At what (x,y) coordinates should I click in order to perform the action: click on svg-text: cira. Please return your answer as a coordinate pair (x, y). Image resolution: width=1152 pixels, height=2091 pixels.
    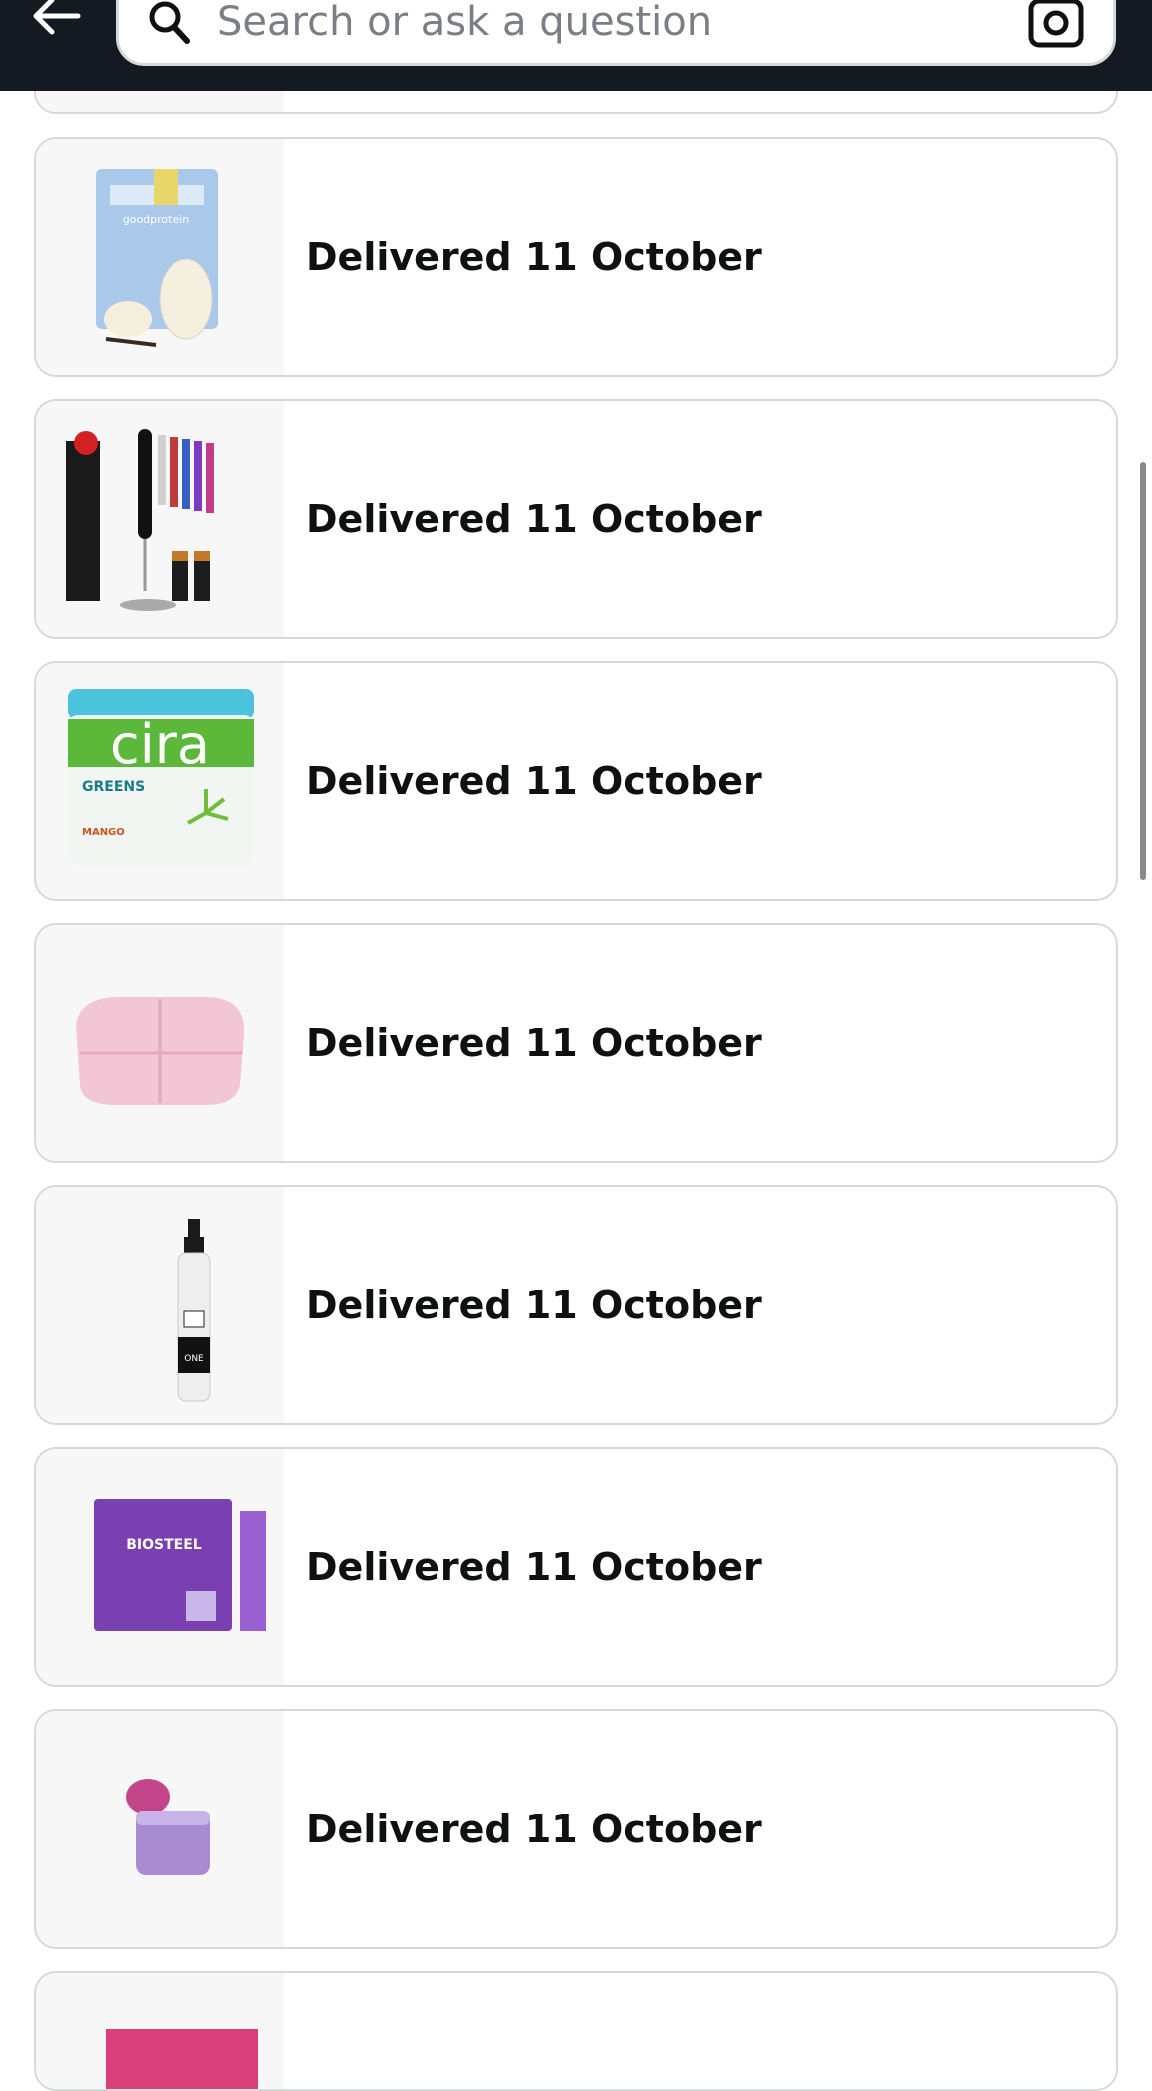
    Looking at the image, I should click on (160, 744).